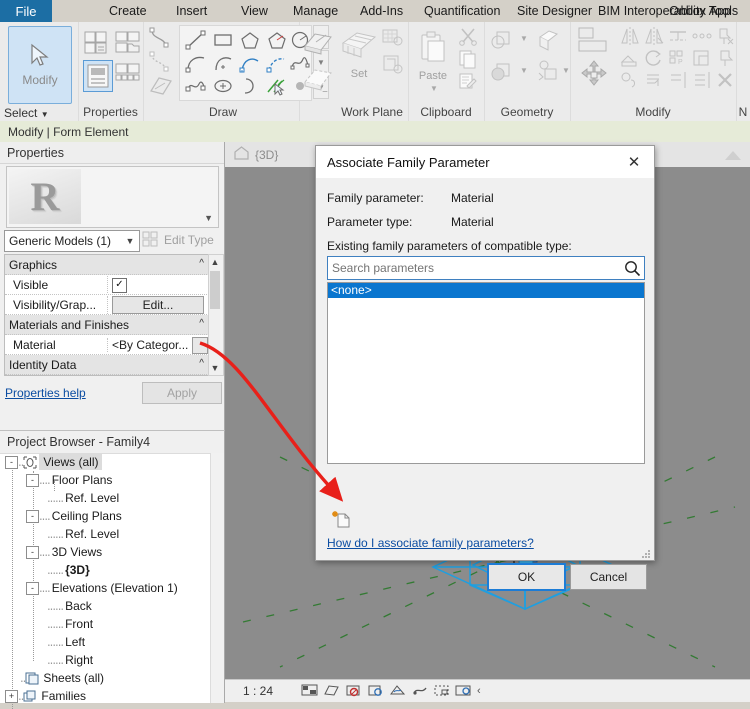 The height and width of the screenshot is (709, 750). What do you see at coordinates (119, 285) in the screenshot?
I see `visible-checkbox: ✓` at bounding box center [119, 285].